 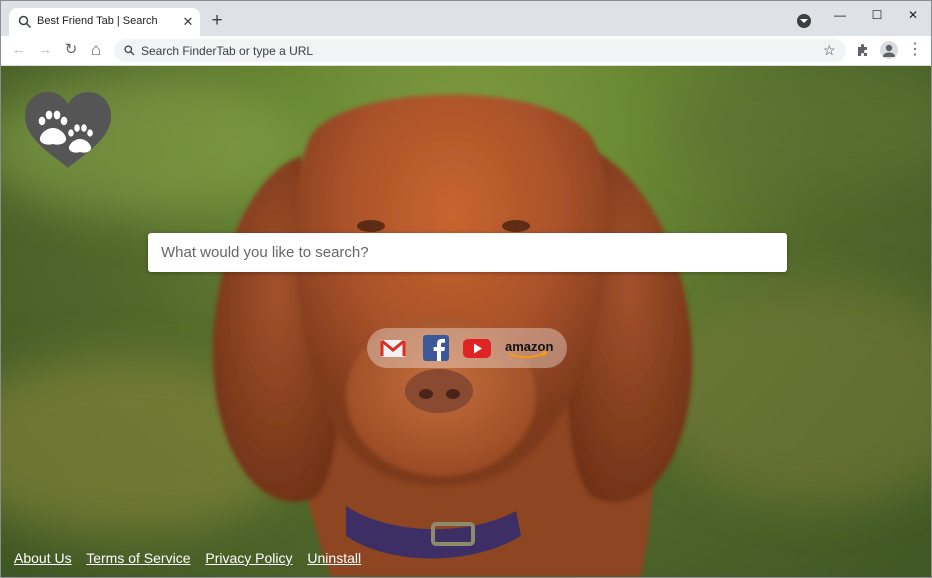 What do you see at coordinates (227, 51) in the screenshot?
I see `address-bar-placeholder: Search FinderTab or type a URL` at bounding box center [227, 51].